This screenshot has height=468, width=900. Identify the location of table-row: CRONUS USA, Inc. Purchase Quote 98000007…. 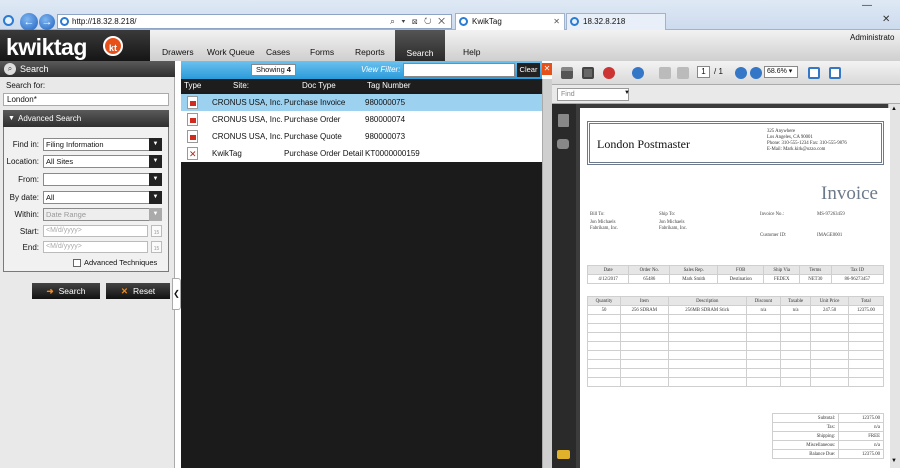
(361, 136).